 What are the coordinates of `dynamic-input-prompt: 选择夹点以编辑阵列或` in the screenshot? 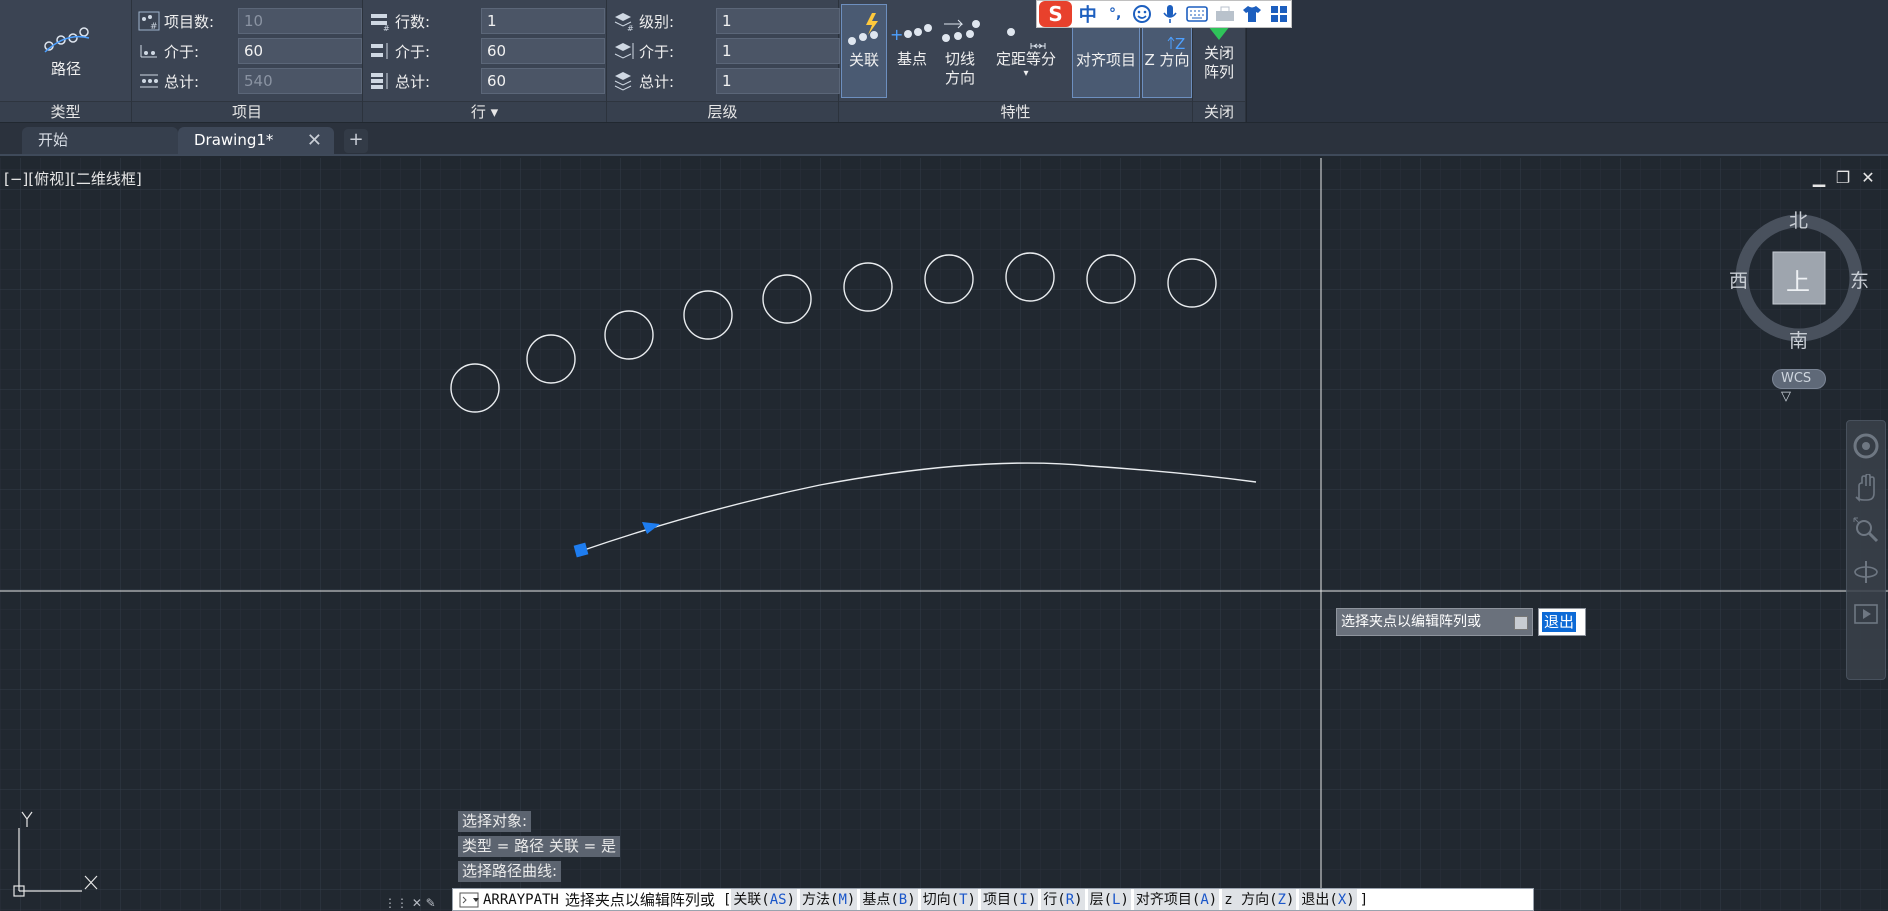 It's located at (1434, 622).